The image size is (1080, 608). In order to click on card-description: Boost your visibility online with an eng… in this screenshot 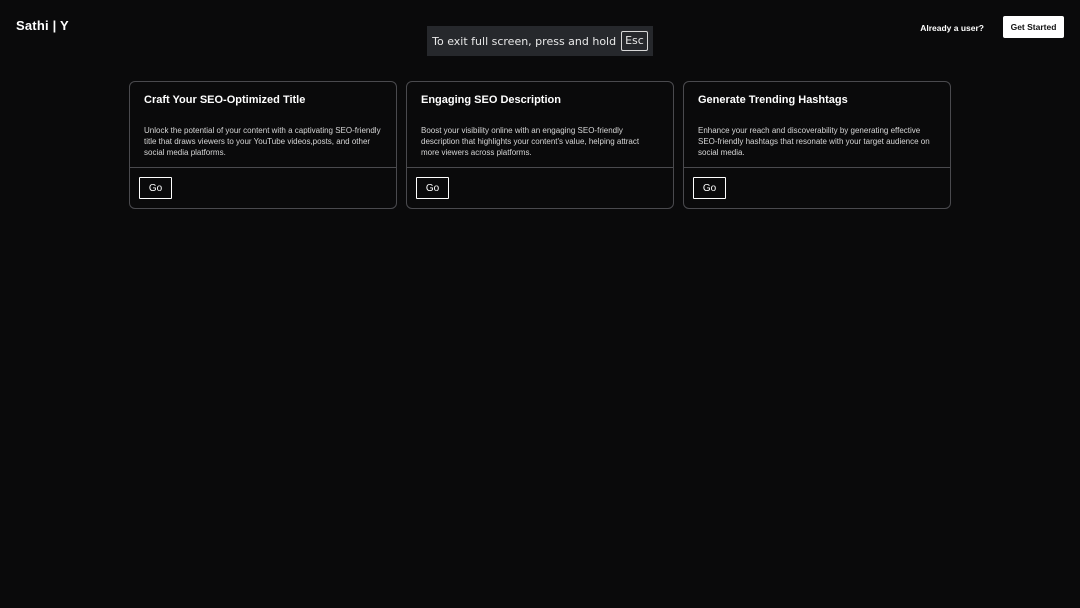, I will do `click(530, 141)`.